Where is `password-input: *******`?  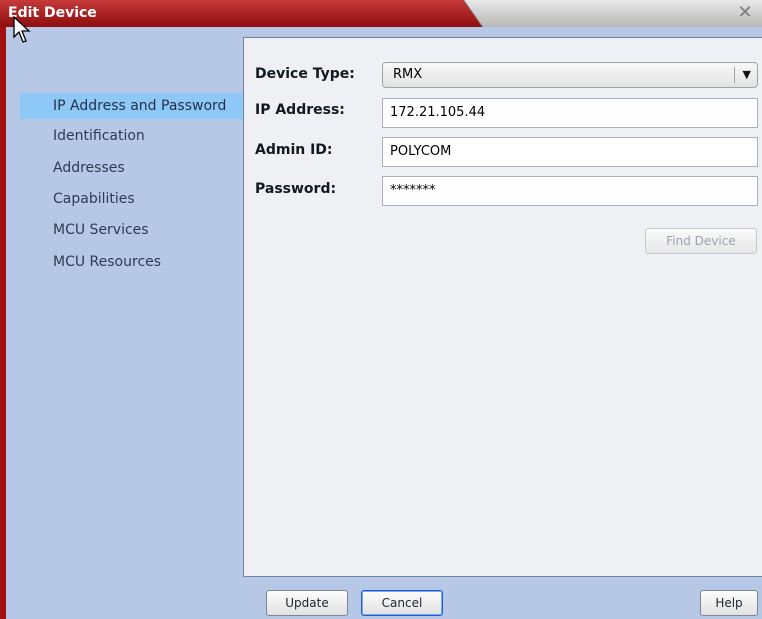
password-input: ******* is located at coordinates (570, 191).